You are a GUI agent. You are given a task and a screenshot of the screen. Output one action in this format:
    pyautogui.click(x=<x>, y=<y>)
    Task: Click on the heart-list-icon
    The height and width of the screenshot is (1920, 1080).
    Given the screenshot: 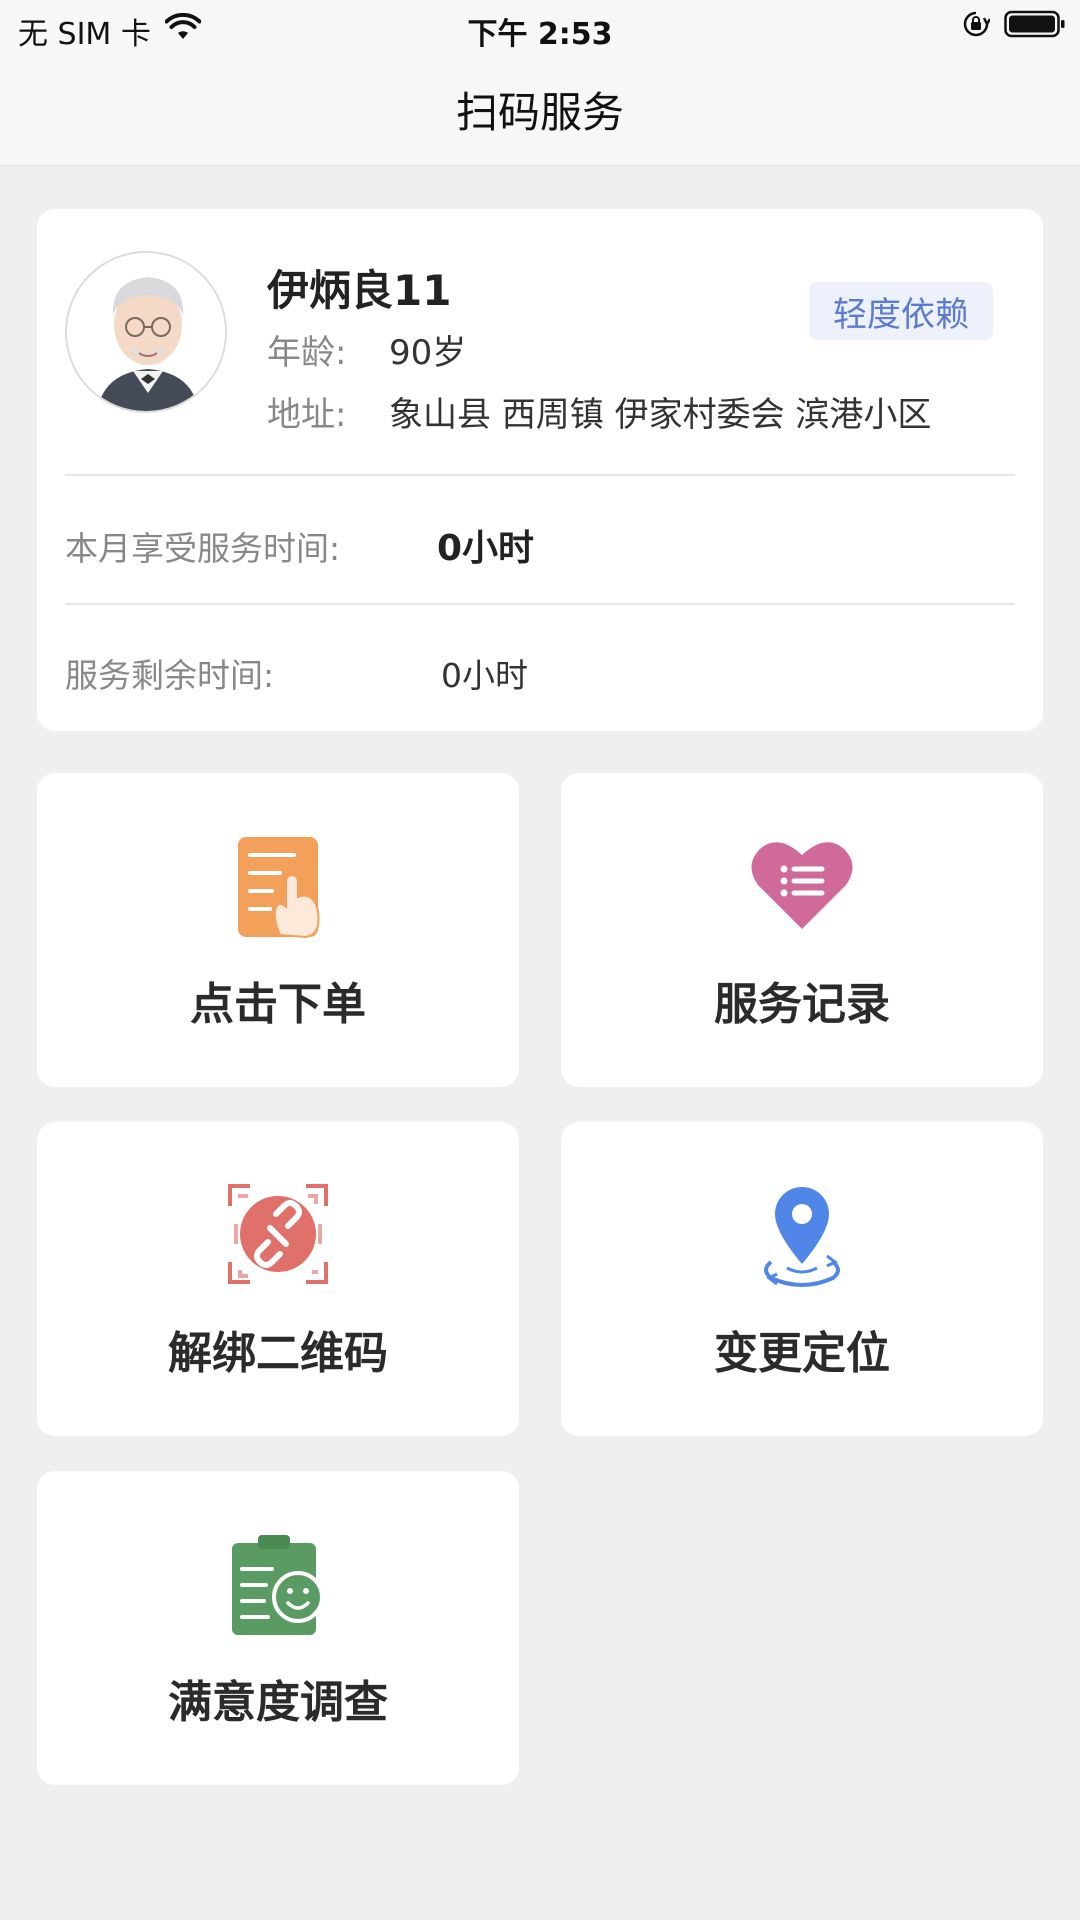 What is the action you would take?
    pyautogui.click(x=802, y=883)
    